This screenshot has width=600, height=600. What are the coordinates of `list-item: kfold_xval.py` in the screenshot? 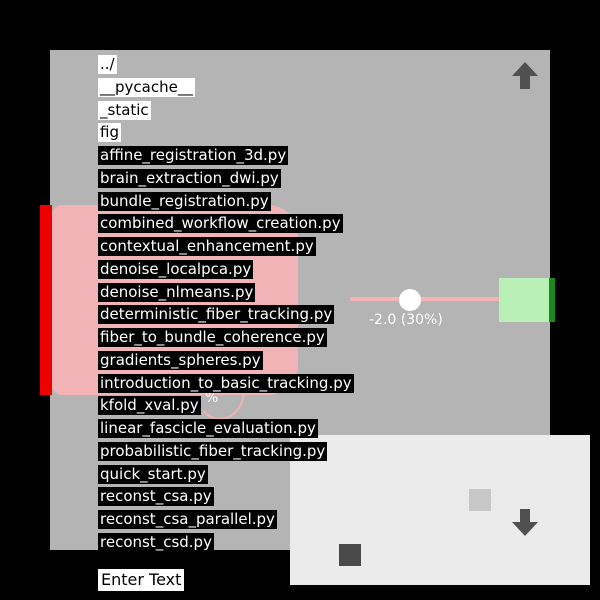 It's located at (226, 405).